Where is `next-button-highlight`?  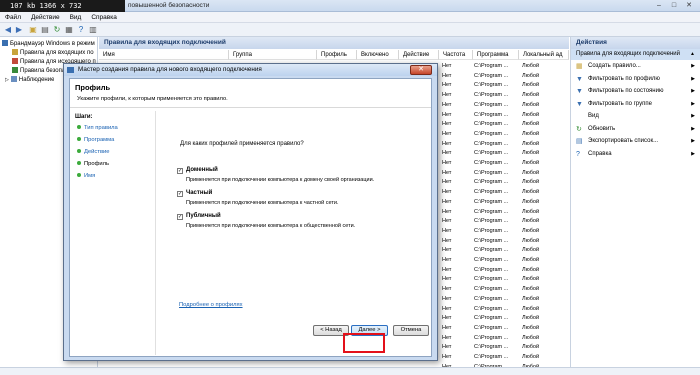
next-button-highlight is located at coordinates (364, 343).